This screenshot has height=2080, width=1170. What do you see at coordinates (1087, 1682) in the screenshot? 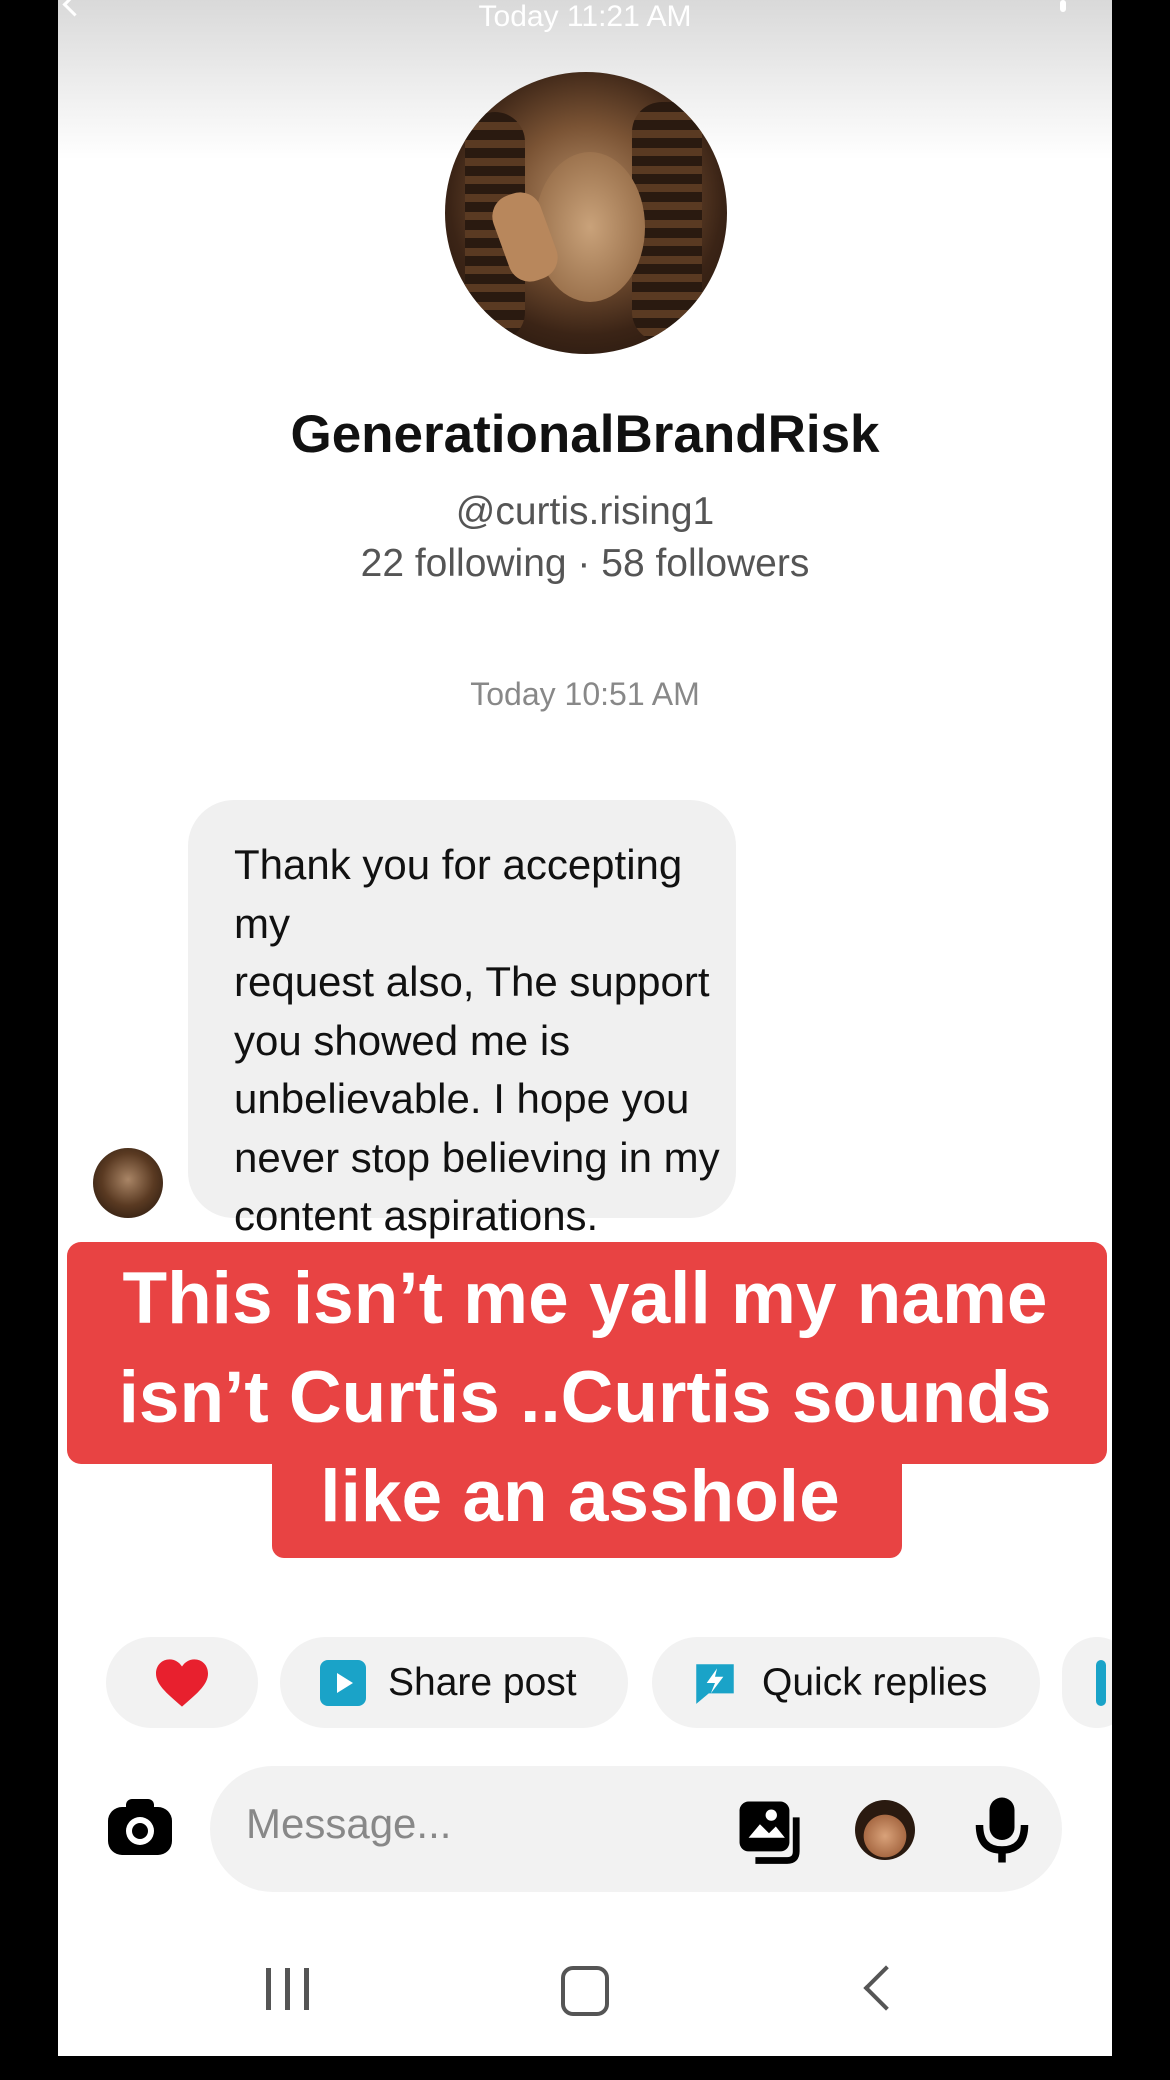
I see `more-actions-chip` at bounding box center [1087, 1682].